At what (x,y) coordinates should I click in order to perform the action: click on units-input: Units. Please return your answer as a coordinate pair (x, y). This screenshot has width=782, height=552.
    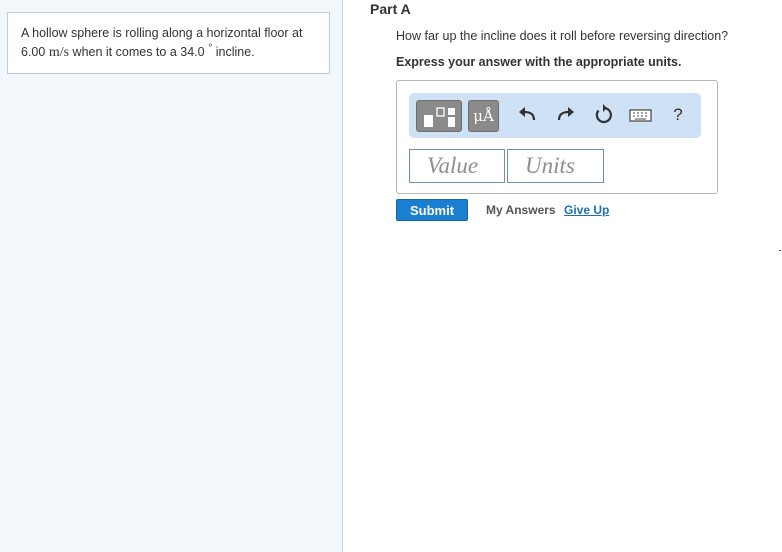
    Looking at the image, I should click on (555, 166).